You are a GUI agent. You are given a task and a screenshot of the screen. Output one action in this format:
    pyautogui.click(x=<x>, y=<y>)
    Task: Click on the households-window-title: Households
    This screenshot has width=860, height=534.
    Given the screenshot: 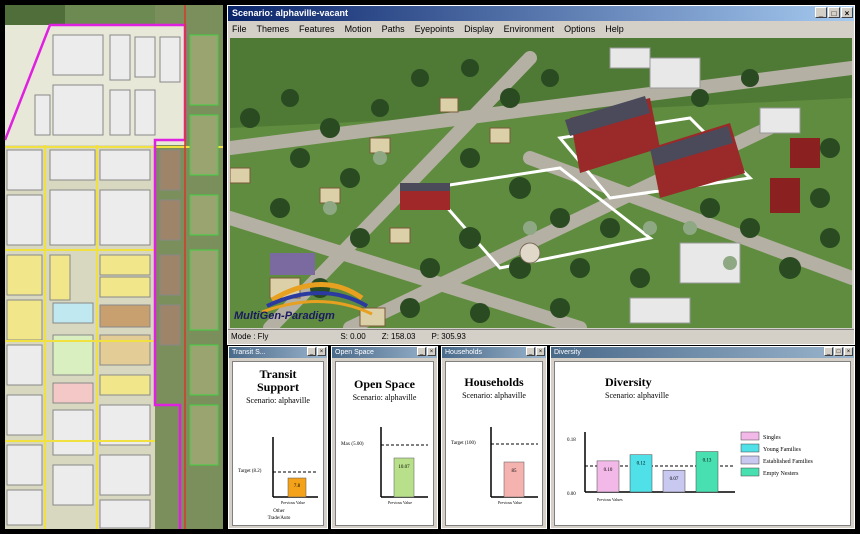 What is the action you would take?
    pyautogui.click(x=463, y=352)
    